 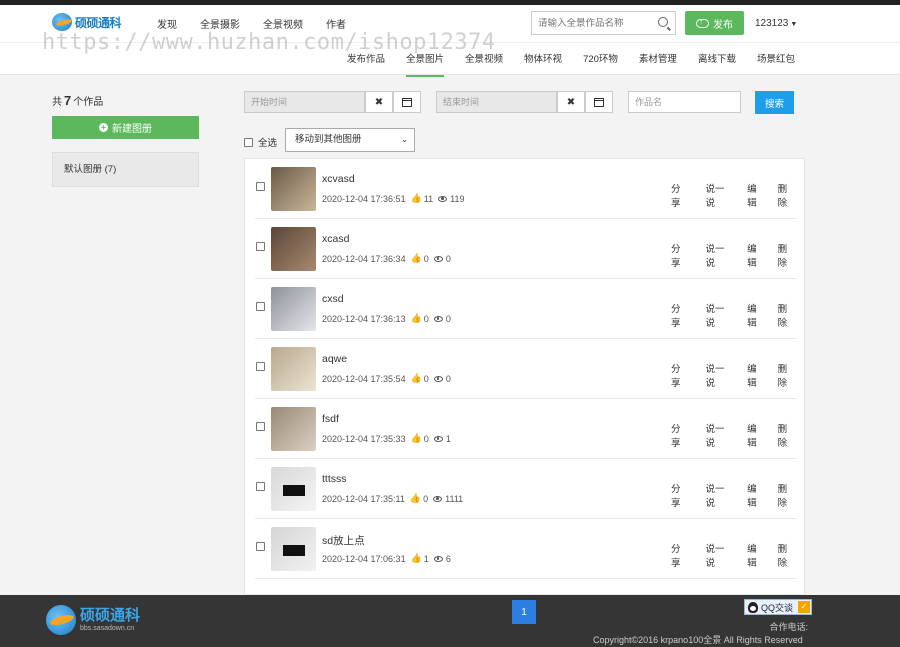 What do you see at coordinates (334, 479) in the screenshot?
I see `work-title: tttsss` at bounding box center [334, 479].